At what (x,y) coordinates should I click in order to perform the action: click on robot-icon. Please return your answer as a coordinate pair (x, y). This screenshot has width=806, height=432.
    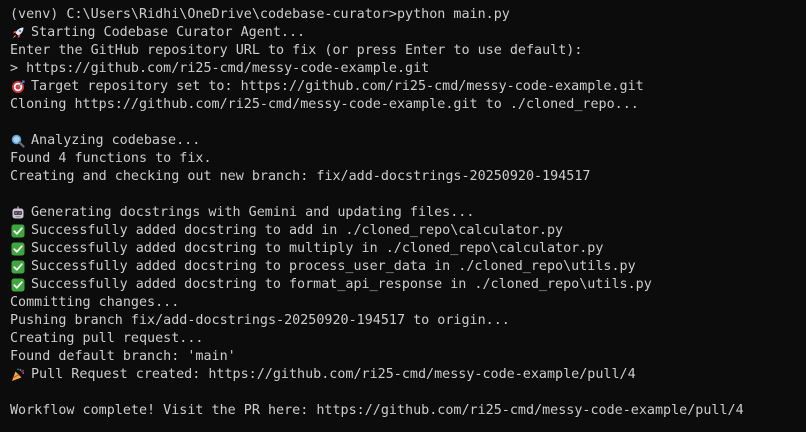
    Looking at the image, I should click on (17, 213).